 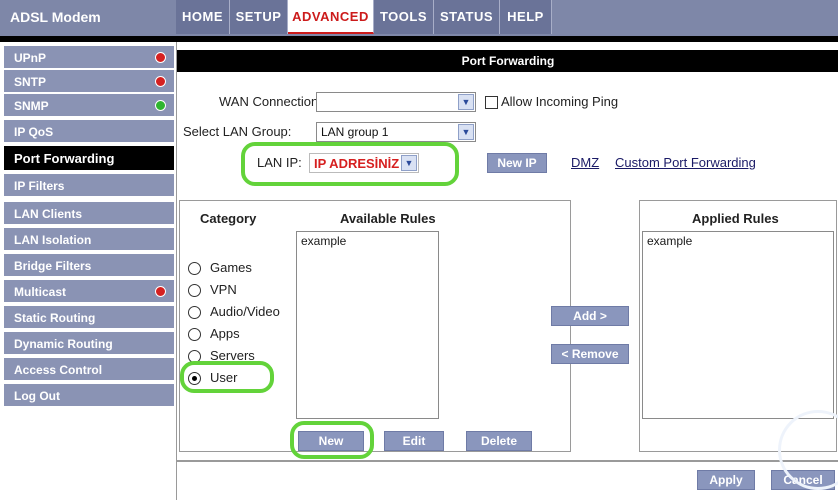 I want to click on sidebar-item-ip-filters: IP Filters, so click(x=89, y=186).